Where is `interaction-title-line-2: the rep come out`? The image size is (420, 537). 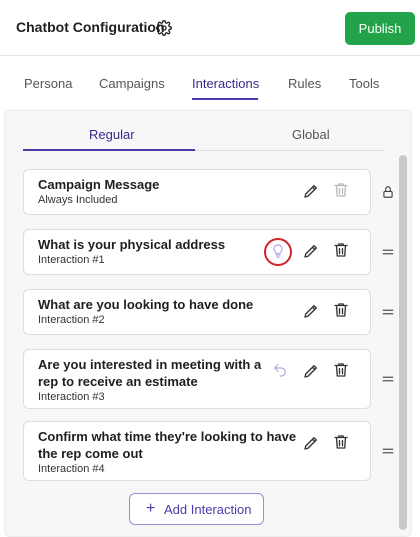
interaction-title-line-2: the rep come out is located at coordinates (90, 453).